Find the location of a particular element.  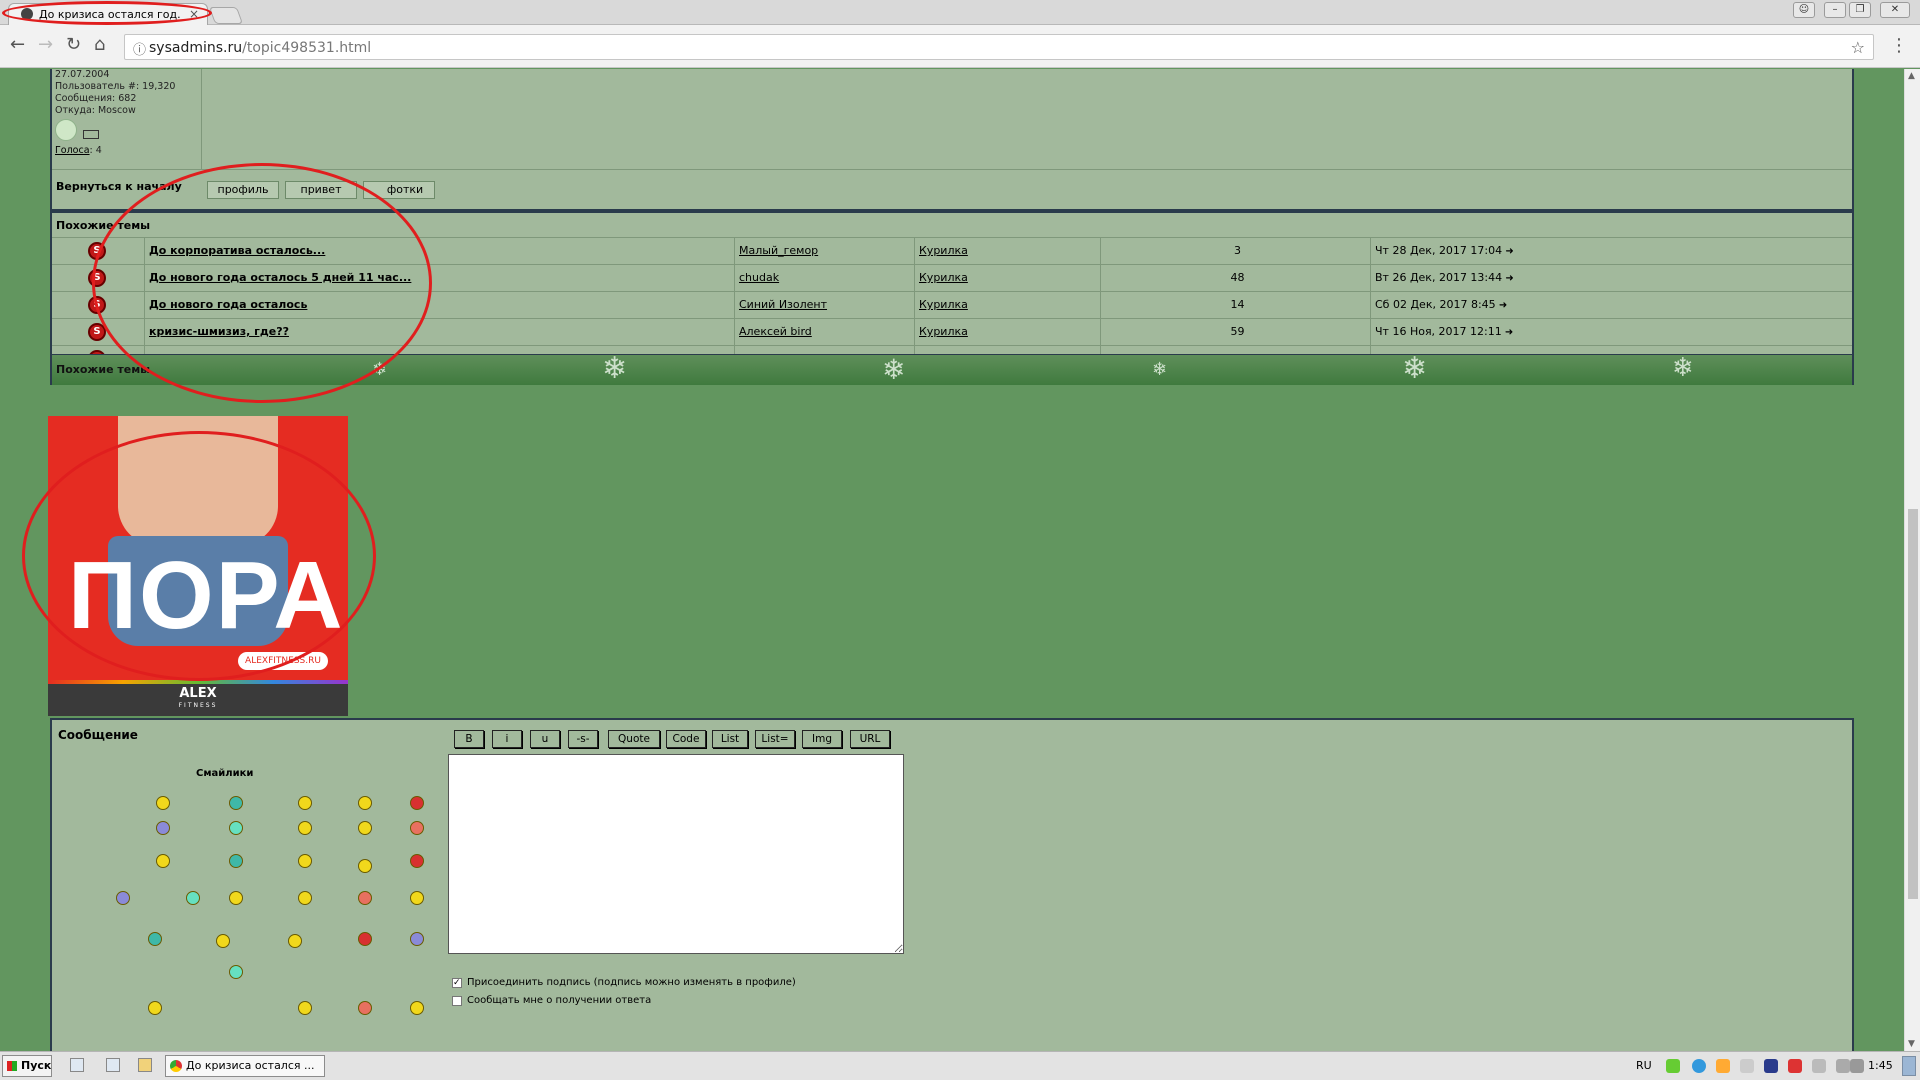

topic-author: Алексей bird is located at coordinates (824, 332).